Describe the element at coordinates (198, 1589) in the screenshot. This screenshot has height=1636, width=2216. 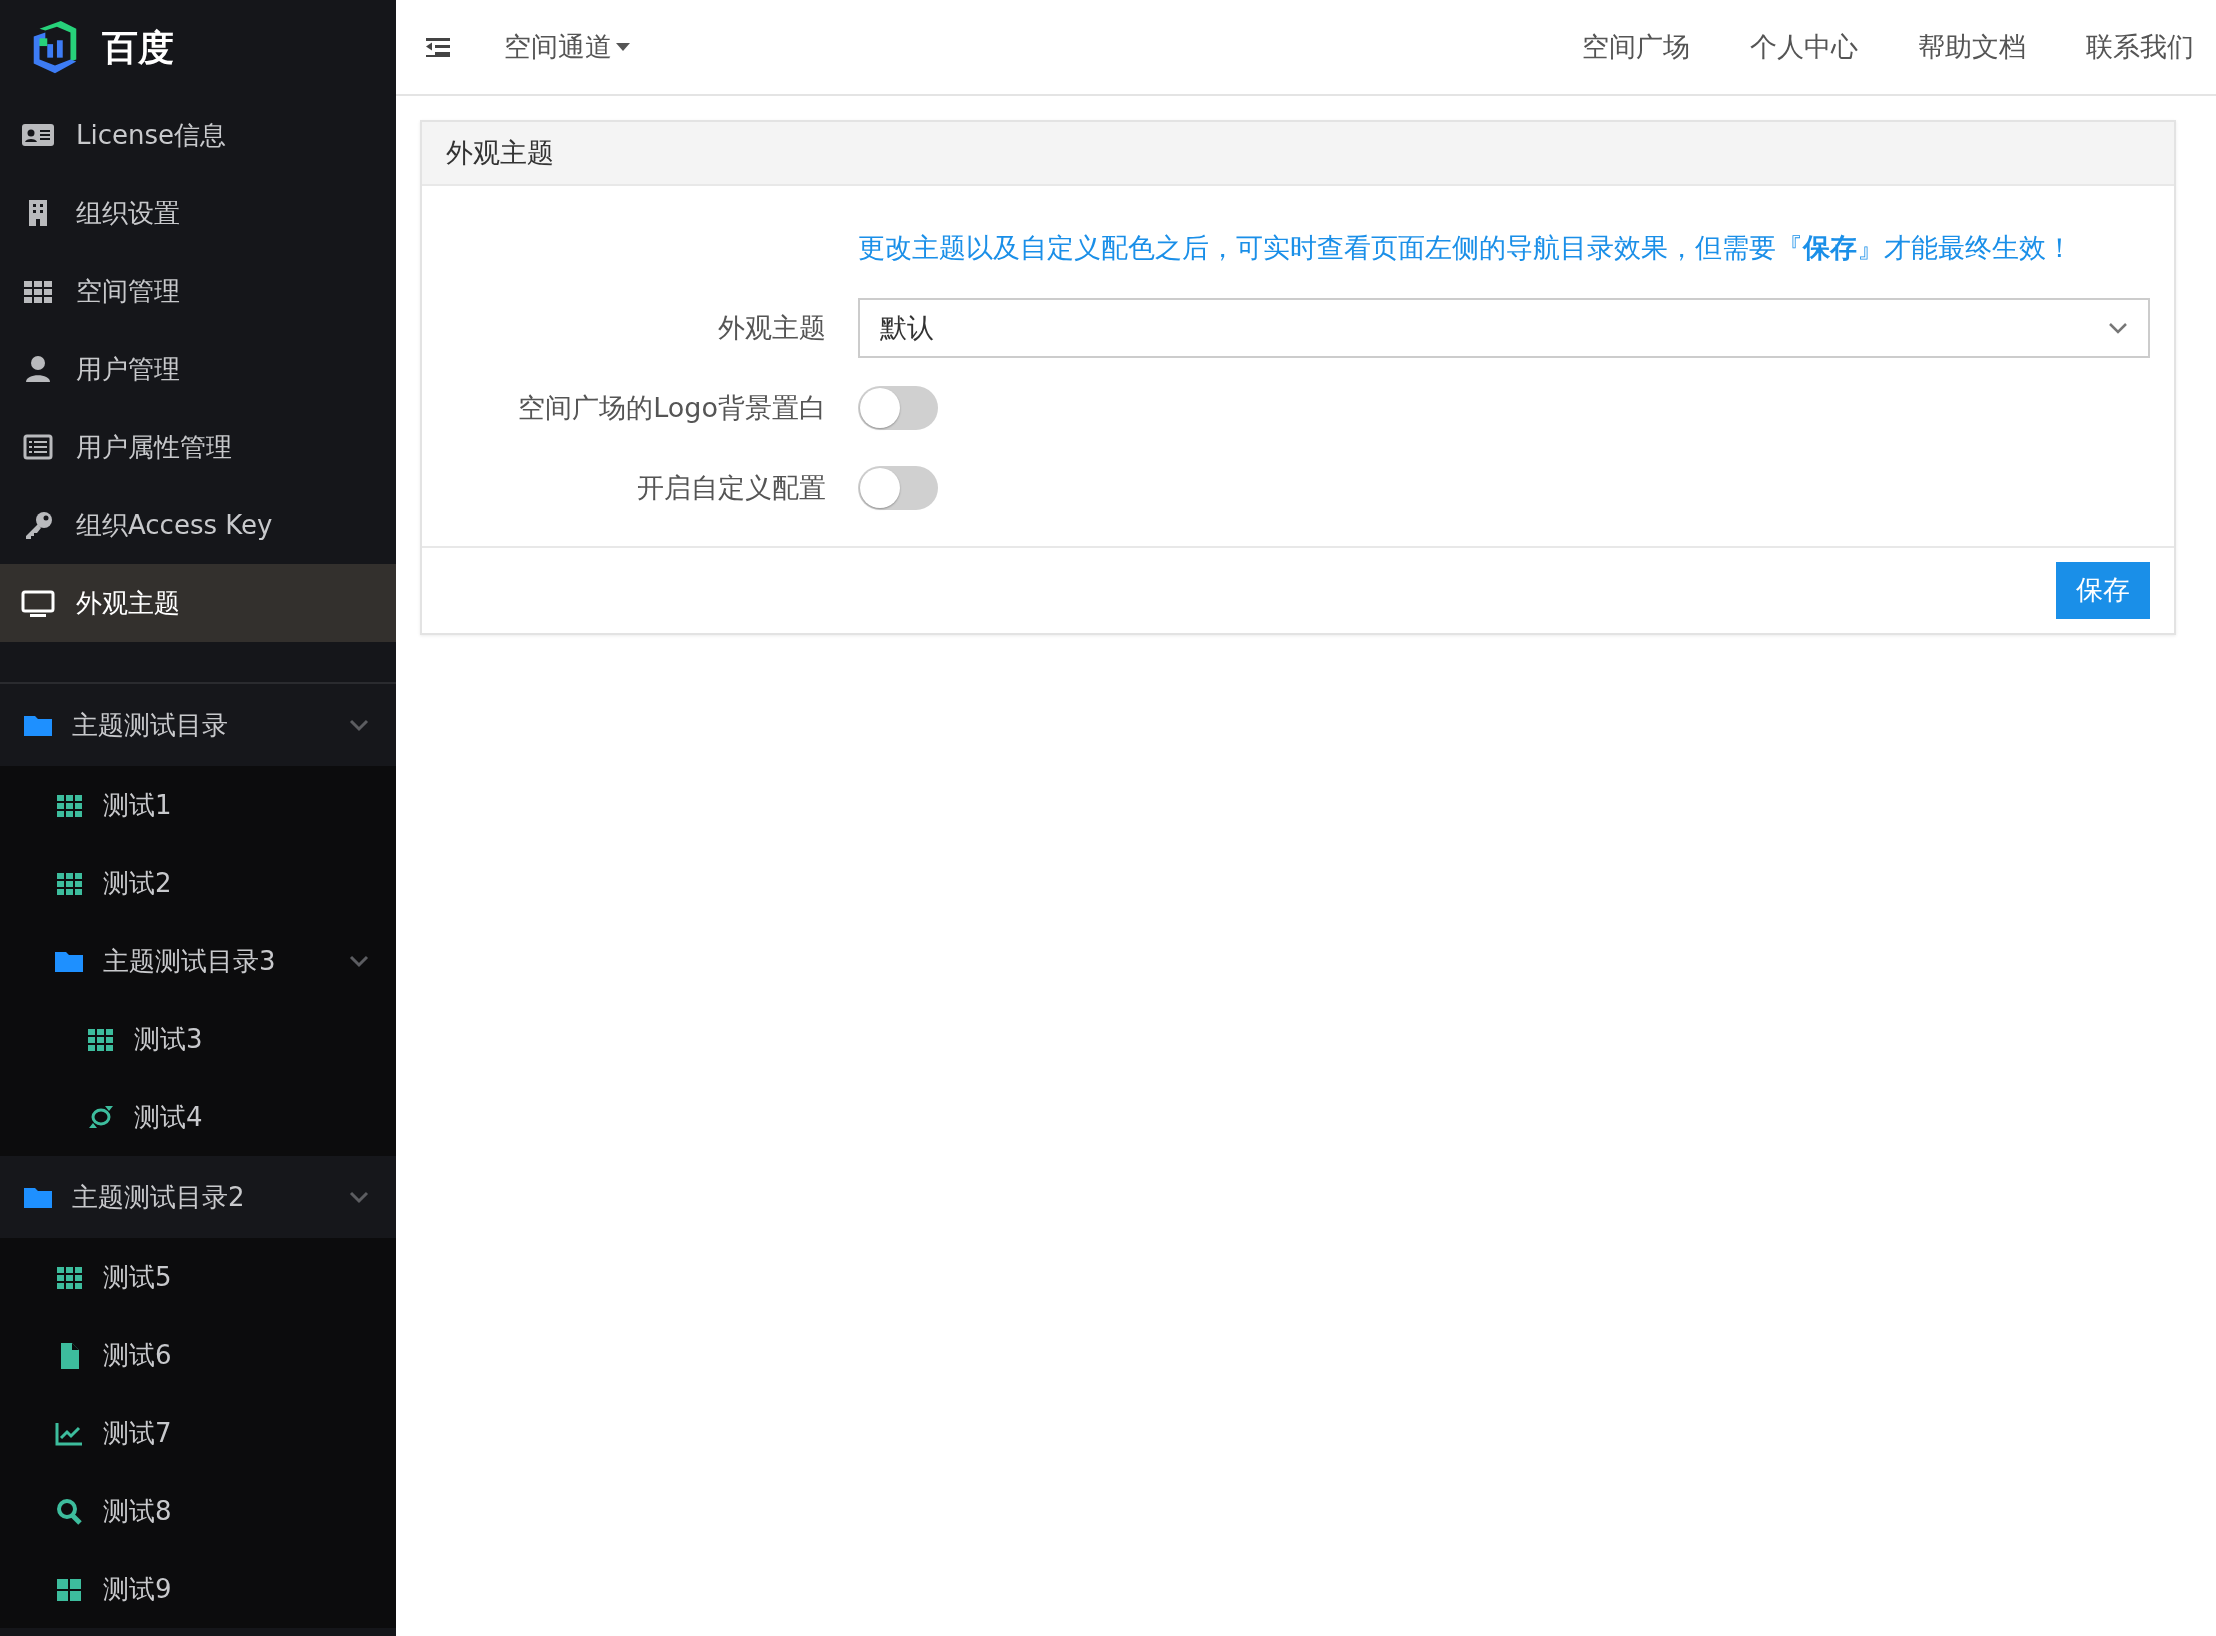
I see `nav-item: 测试9` at that location.